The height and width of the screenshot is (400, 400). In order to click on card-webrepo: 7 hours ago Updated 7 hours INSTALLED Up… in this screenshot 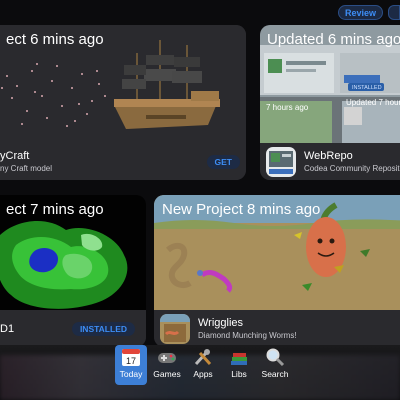, I will do `click(330, 102)`.